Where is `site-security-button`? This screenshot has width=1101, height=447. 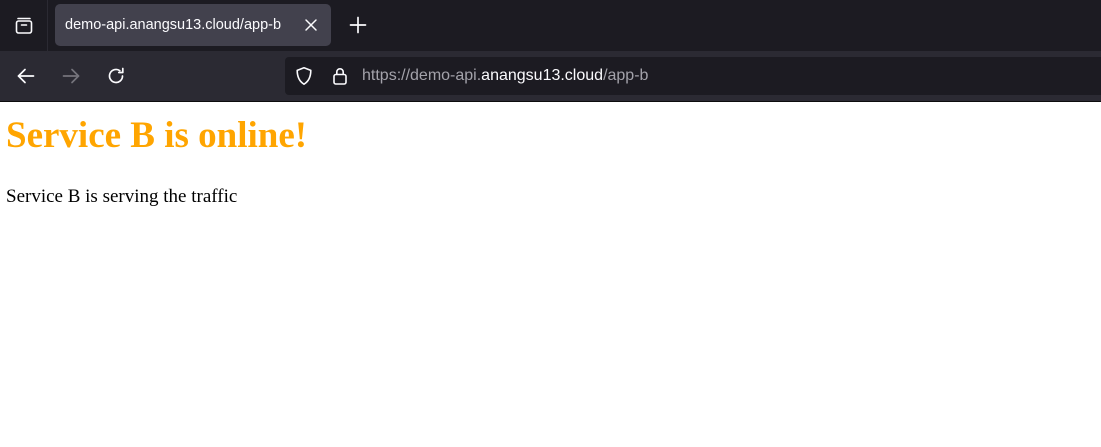
site-security-button is located at coordinates (340, 76).